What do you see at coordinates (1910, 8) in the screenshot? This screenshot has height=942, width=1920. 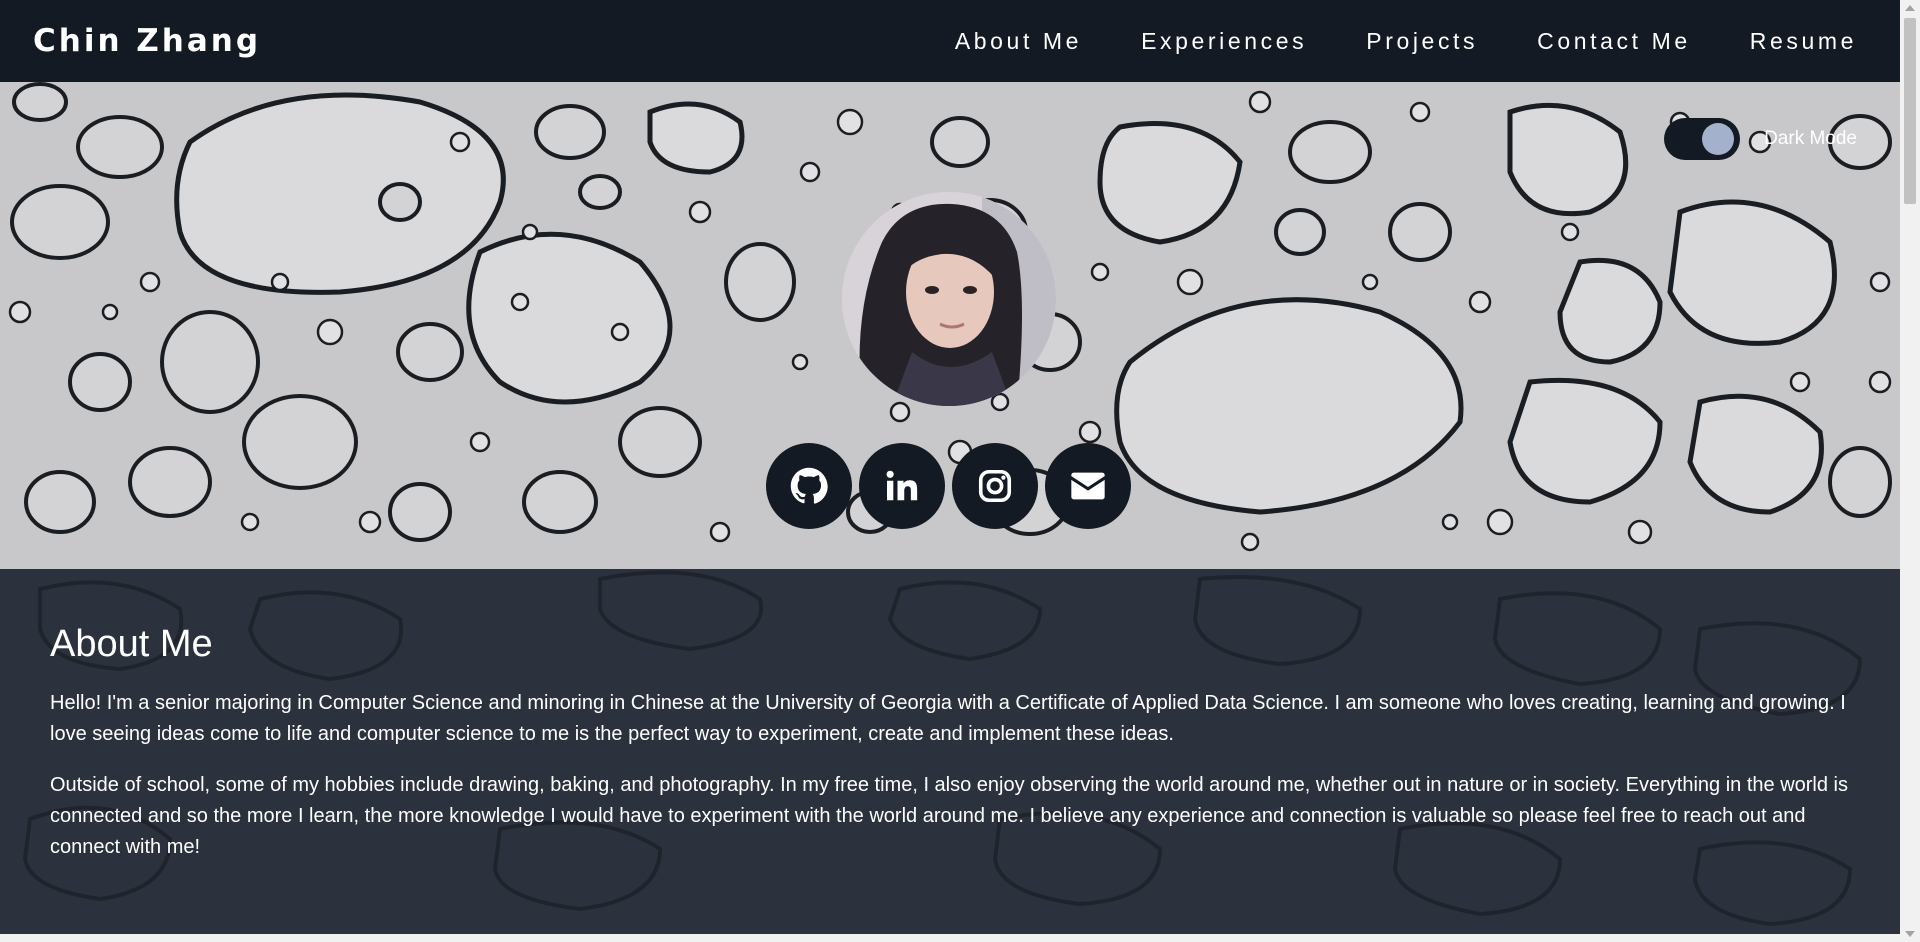 I see `scroll-up-arrow-icon` at bounding box center [1910, 8].